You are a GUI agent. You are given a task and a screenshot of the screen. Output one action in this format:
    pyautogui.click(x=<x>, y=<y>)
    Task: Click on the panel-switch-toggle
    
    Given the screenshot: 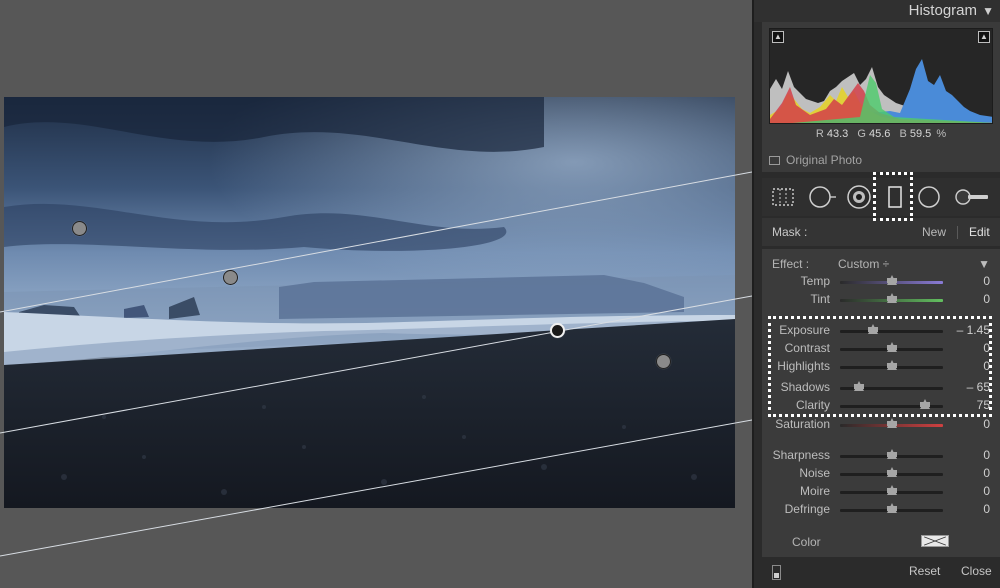 What is the action you would take?
    pyautogui.click(x=776, y=572)
    